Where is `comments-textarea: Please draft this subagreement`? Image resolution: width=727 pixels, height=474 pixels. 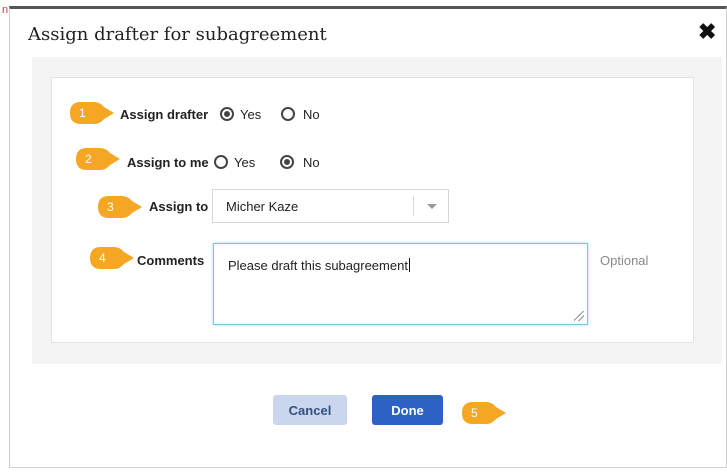 comments-textarea: Please draft this subagreement is located at coordinates (400, 284).